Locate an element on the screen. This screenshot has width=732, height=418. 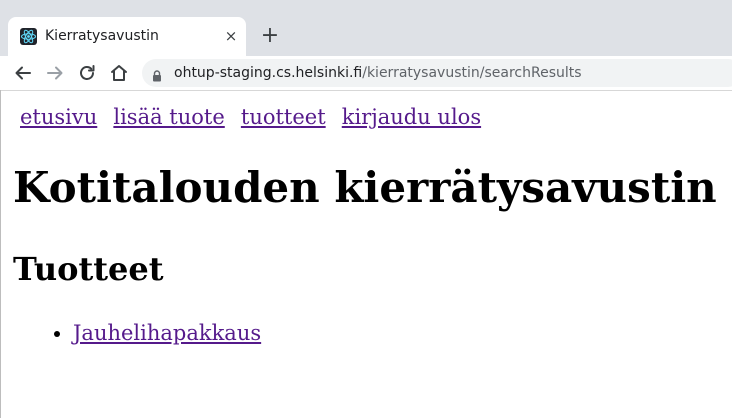
tab-strip: Kierratysavustin × + is located at coordinates (366, 28).